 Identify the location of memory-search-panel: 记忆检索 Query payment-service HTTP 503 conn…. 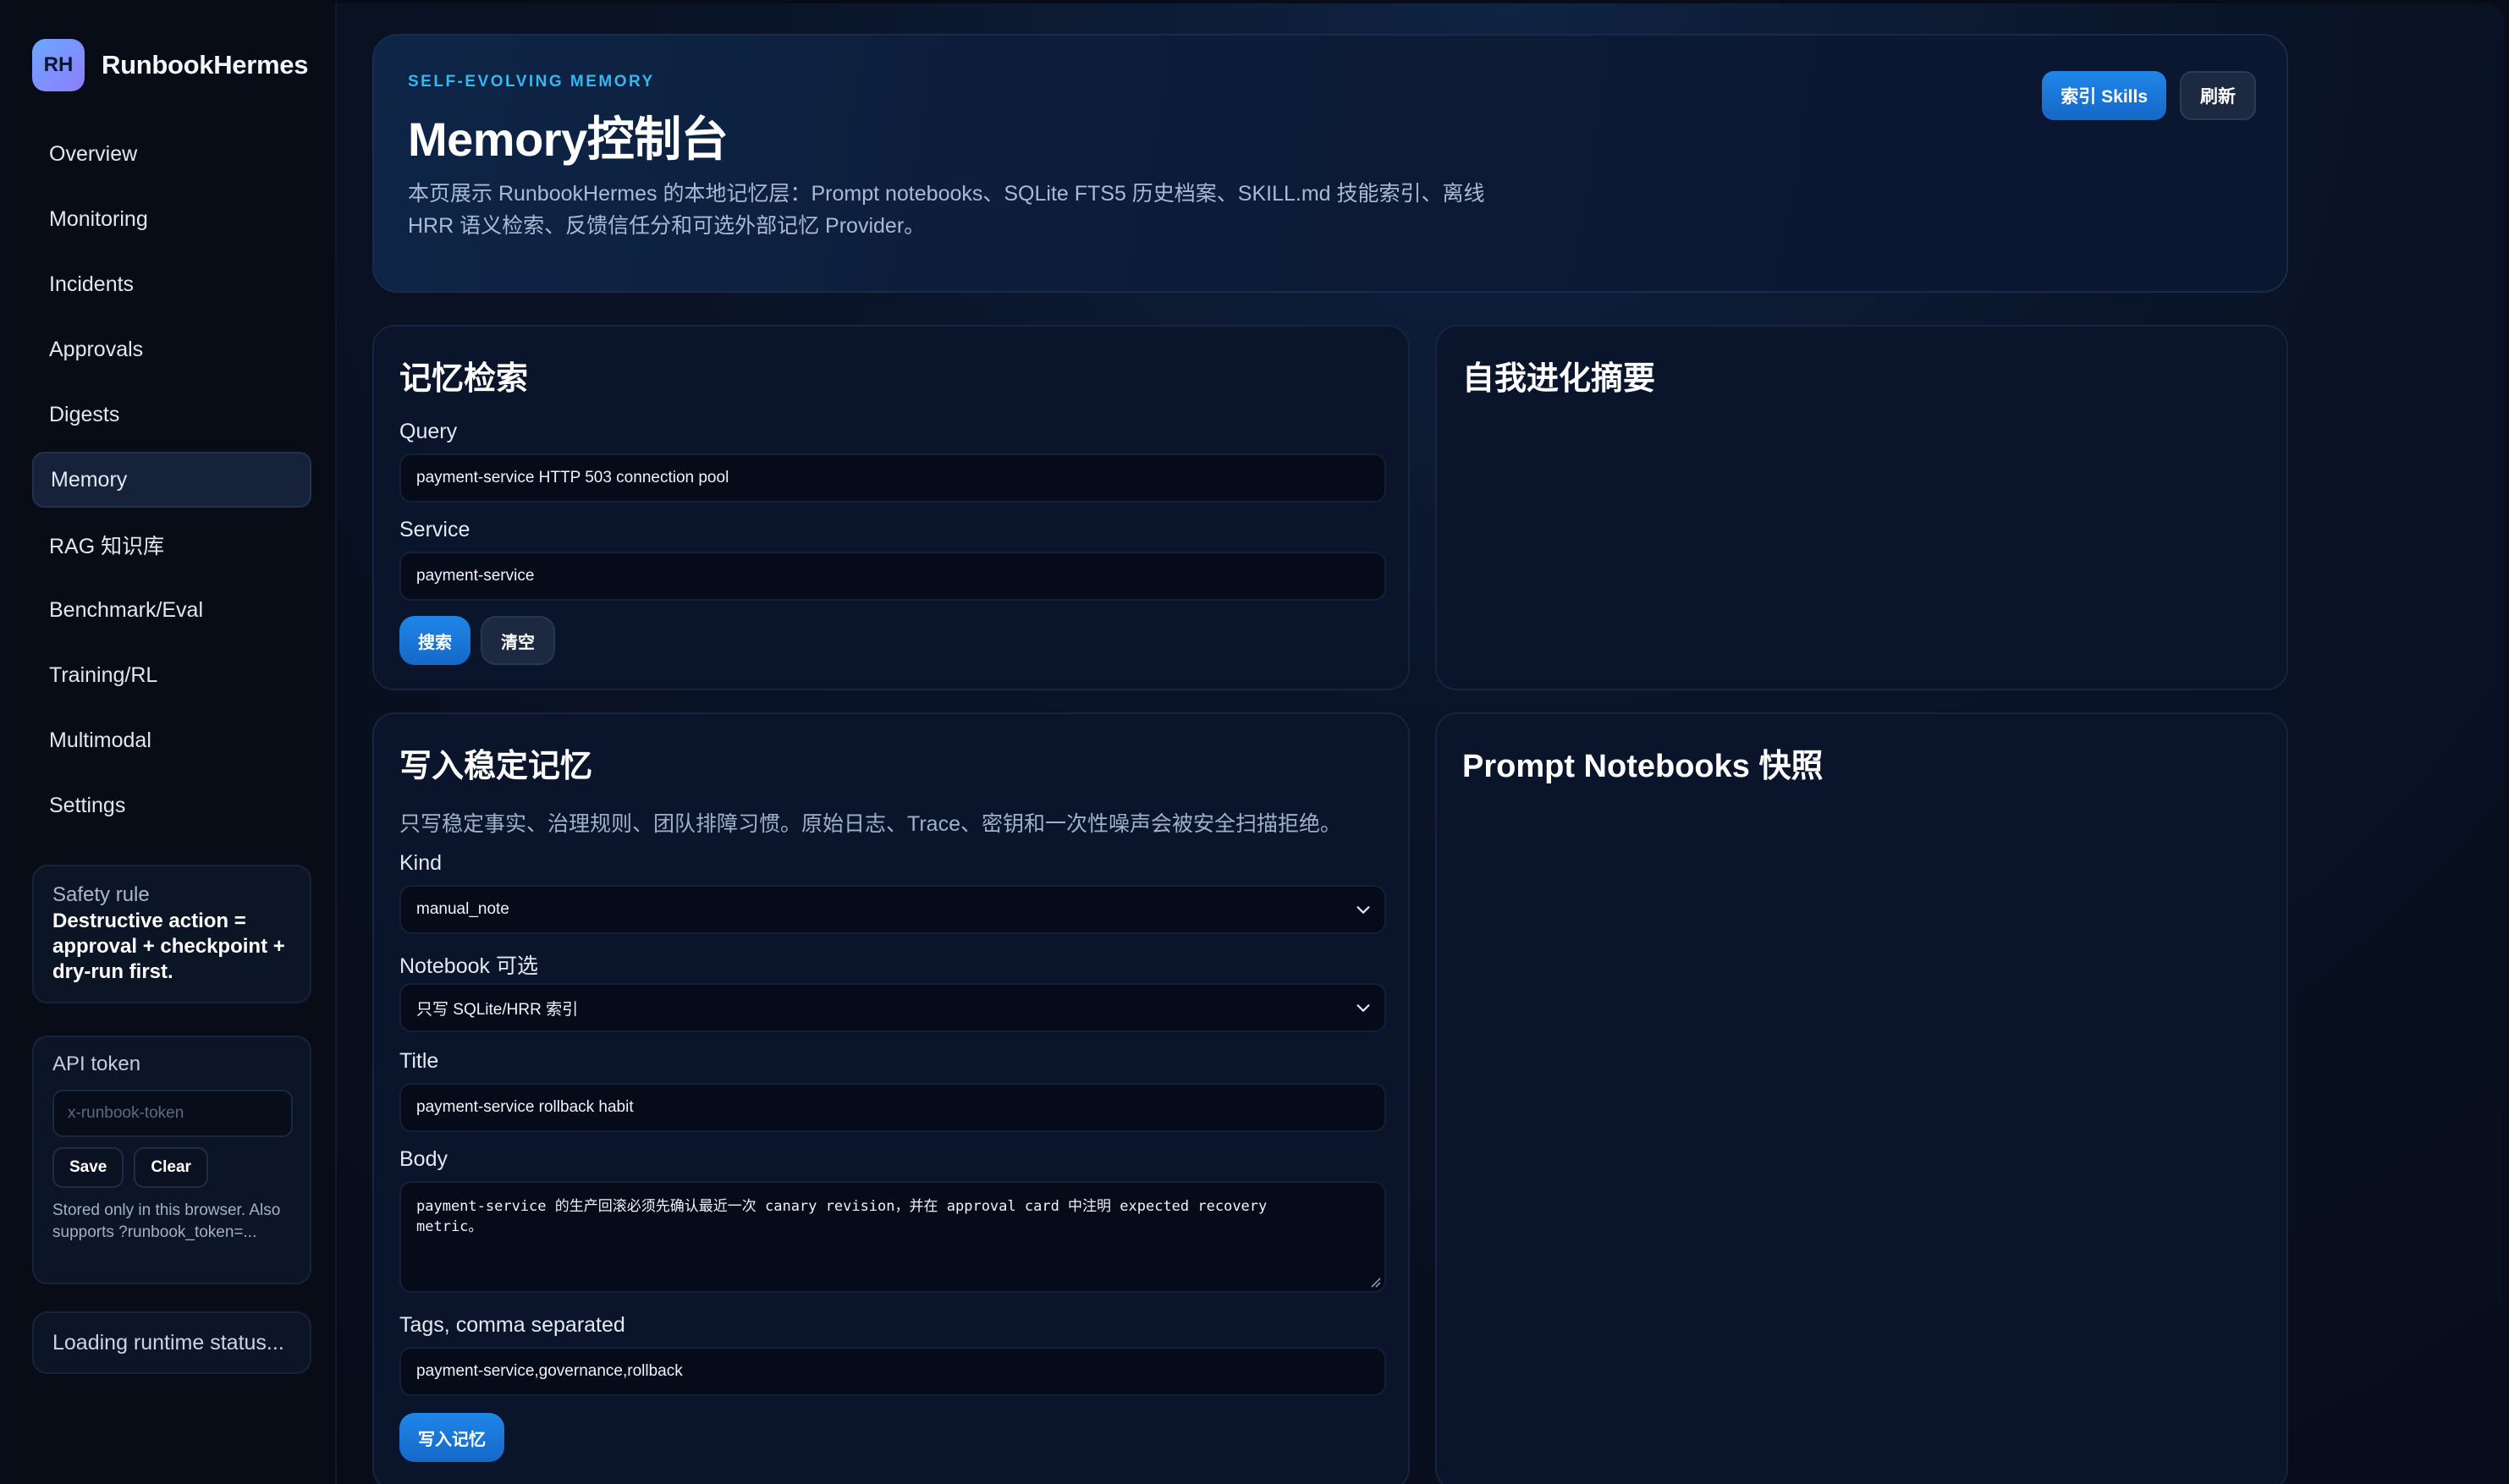
(891, 507).